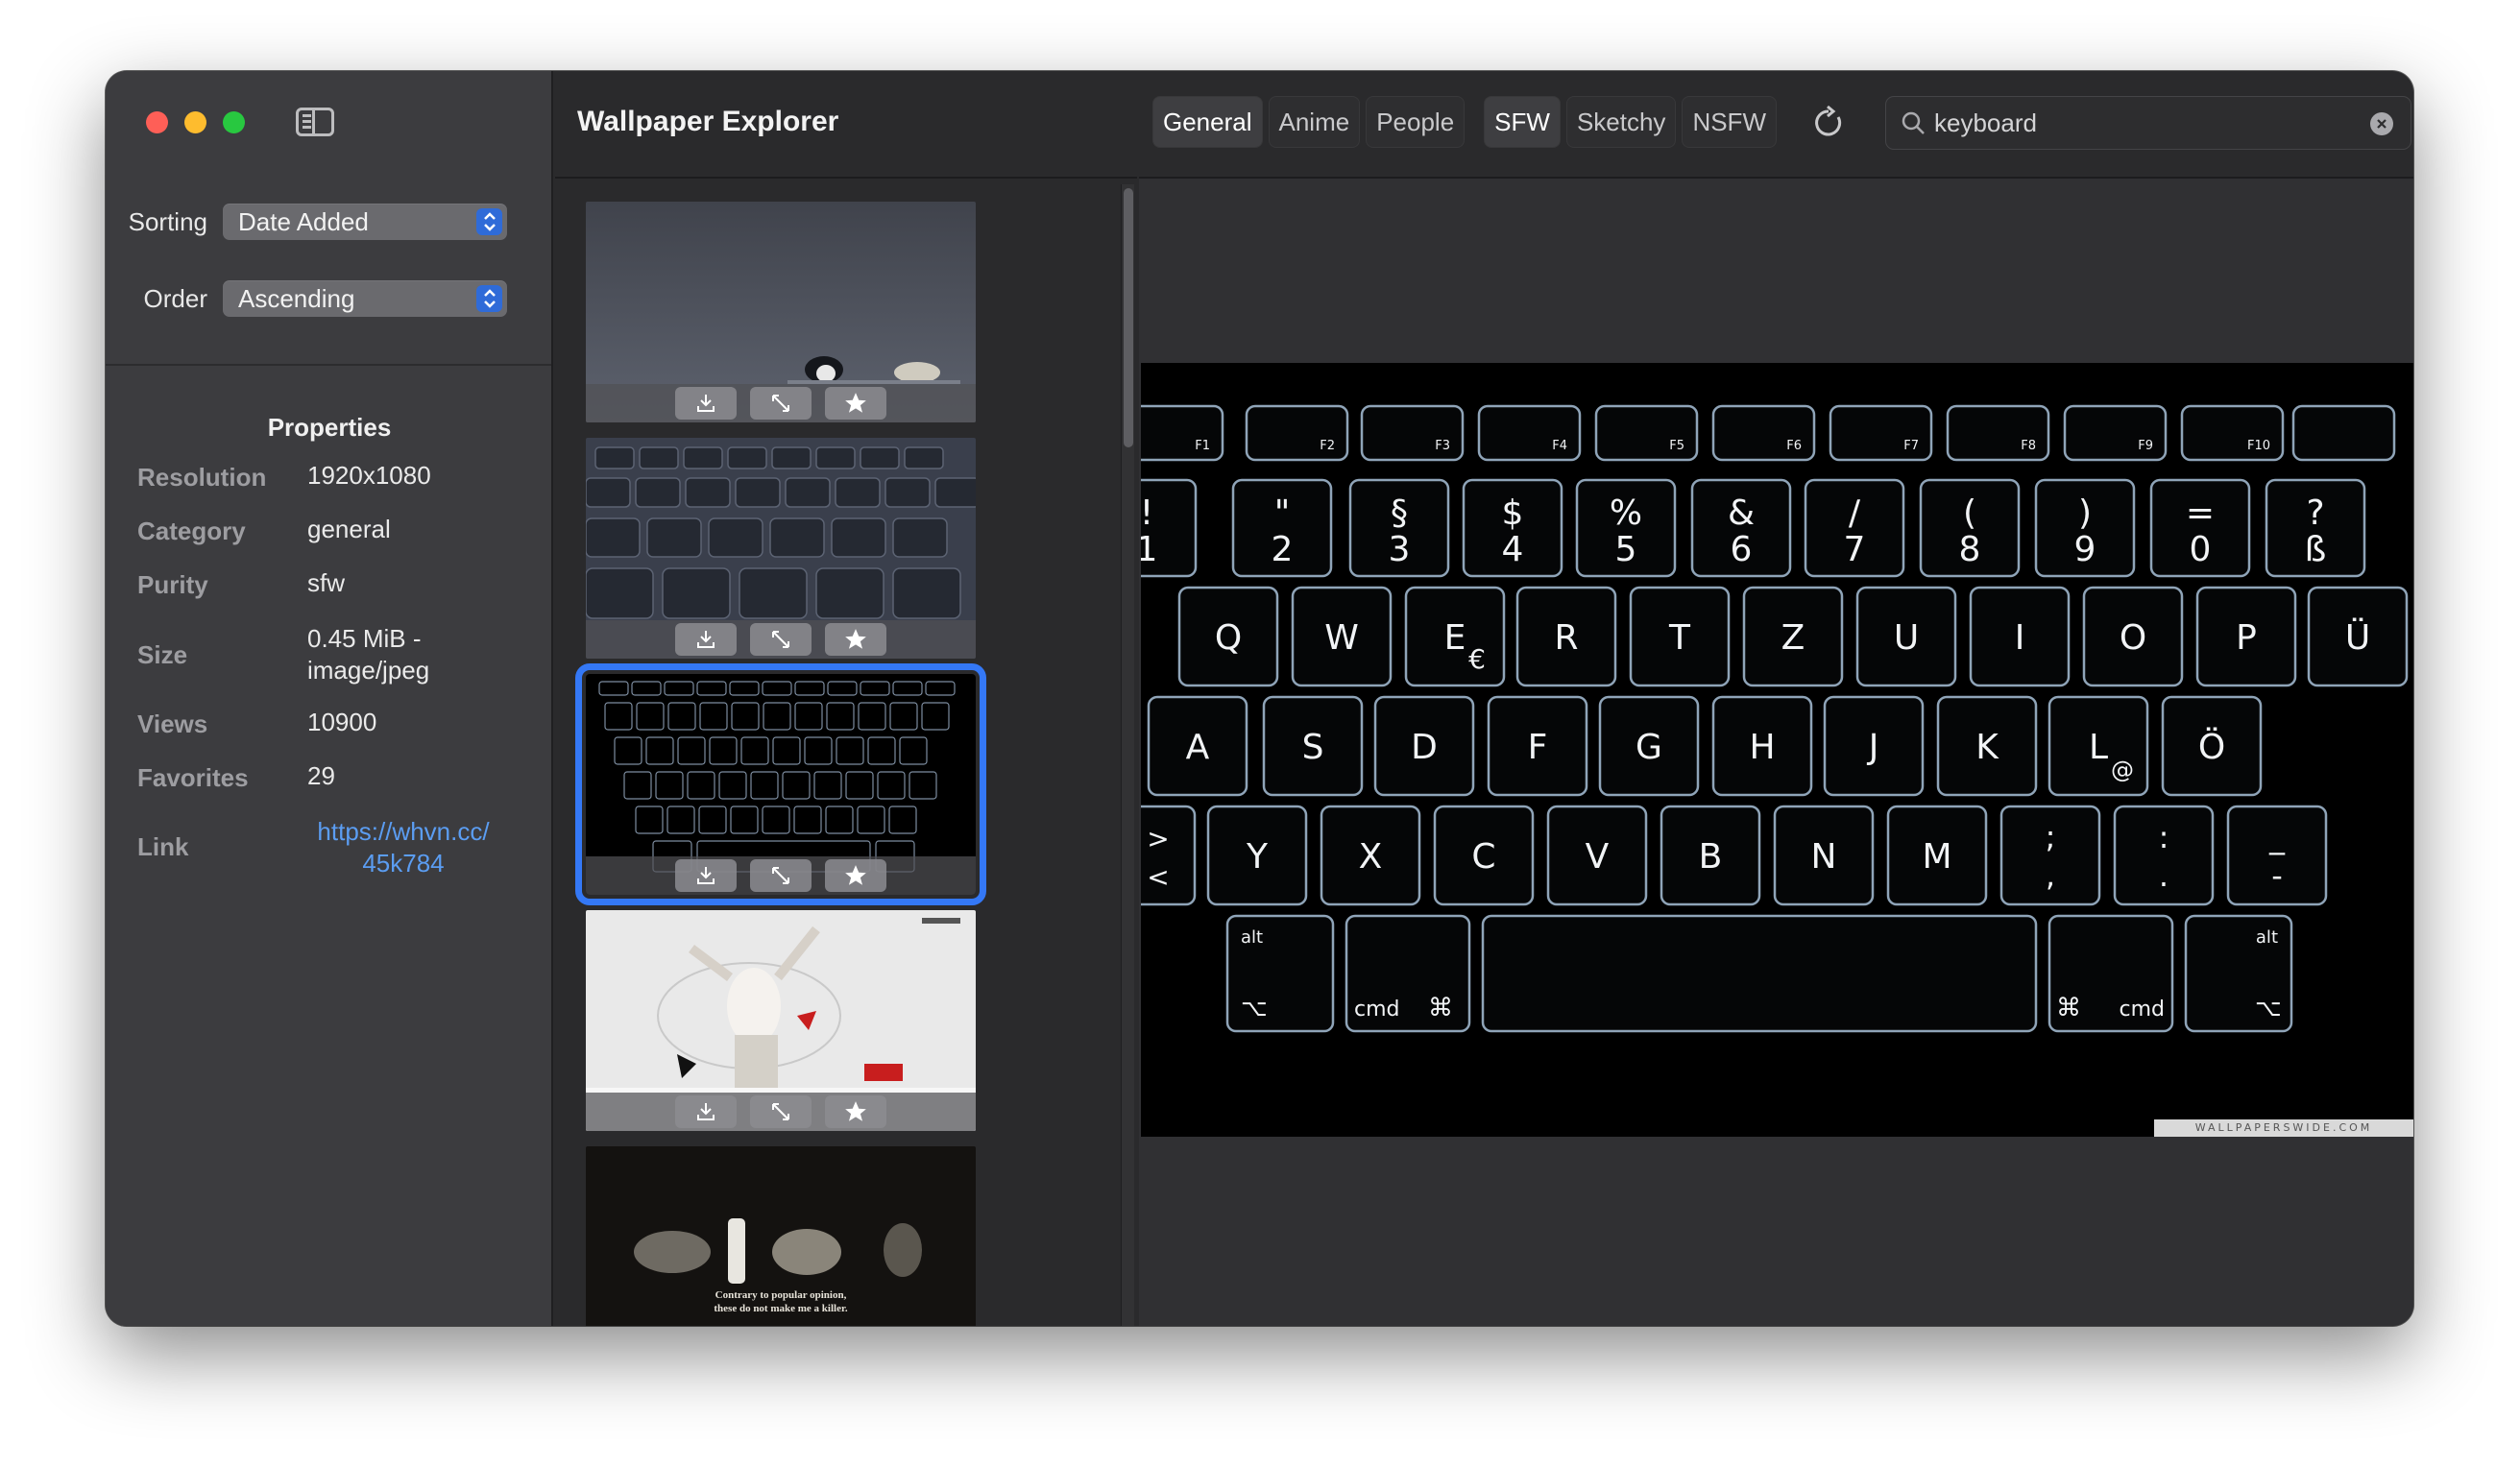  Describe the element at coordinates (1566, 638) in the screenshot. I see `letter-key-label: R` at that location.